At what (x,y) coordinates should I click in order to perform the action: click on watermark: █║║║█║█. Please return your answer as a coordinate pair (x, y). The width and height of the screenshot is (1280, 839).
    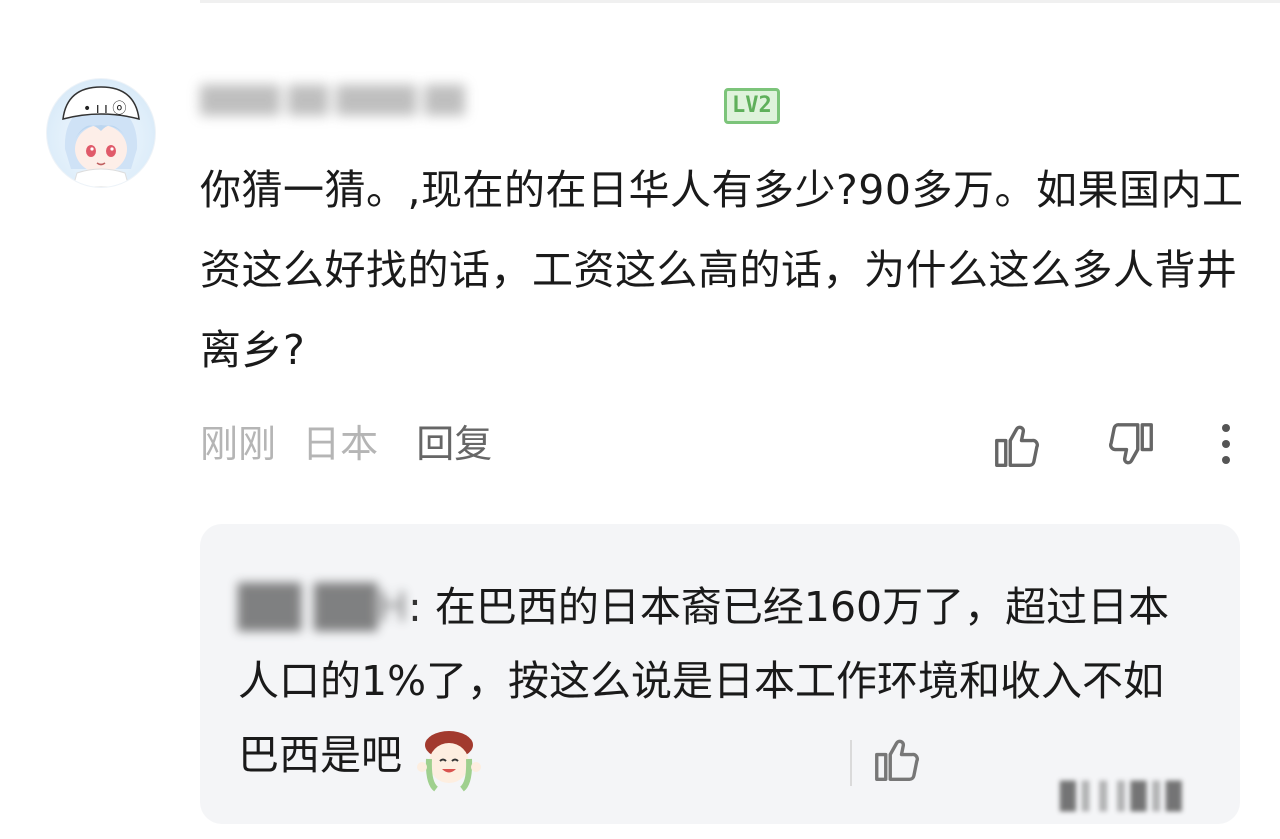
    Looking at the image, I should click on (1122, 797).